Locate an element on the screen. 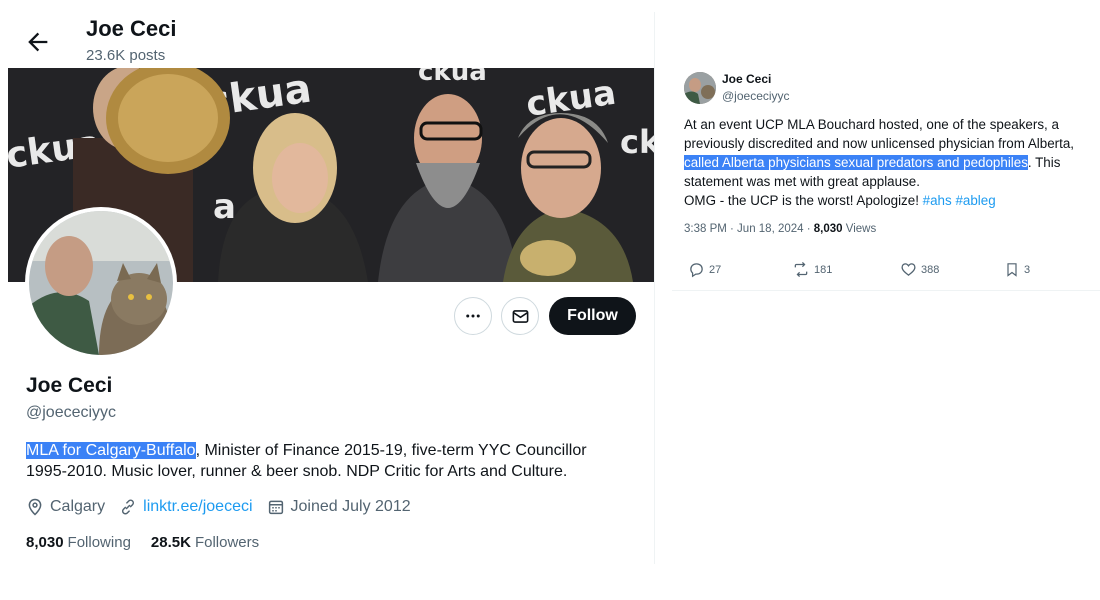  following-label: Following is located at coordinates (99, 542).